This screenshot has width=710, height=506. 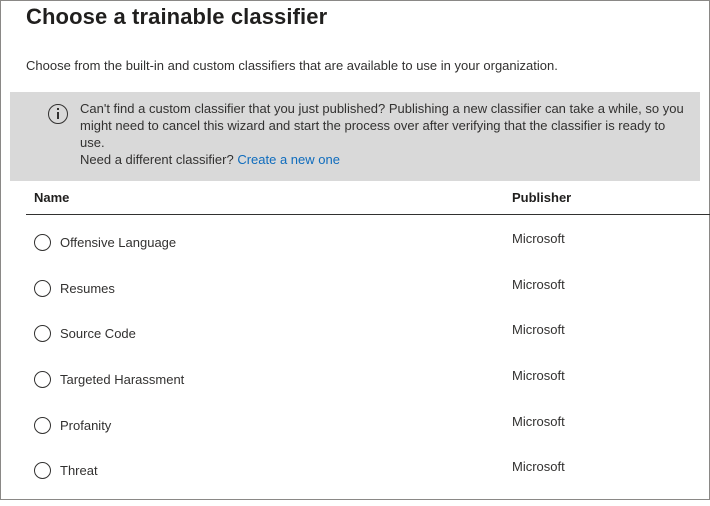 I want to click on classifier-name: Offensive Language, so click(x=118, y=242).